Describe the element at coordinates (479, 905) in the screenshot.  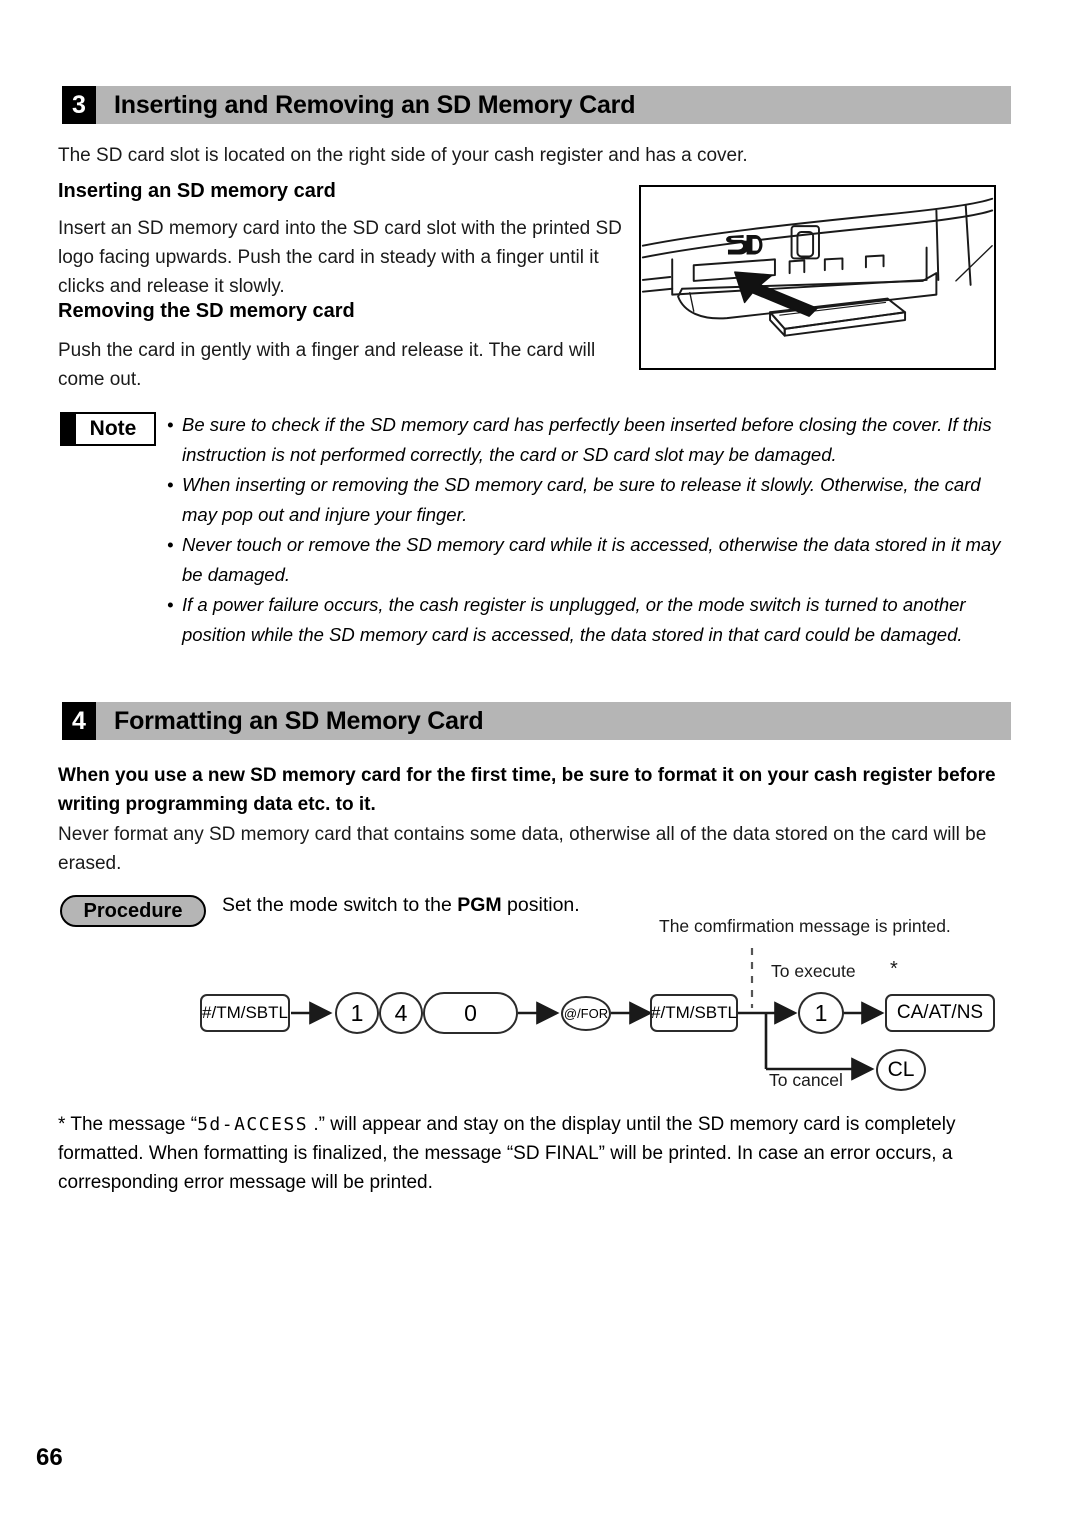
I see `procedure-mode-pgm: PGM` at that location.